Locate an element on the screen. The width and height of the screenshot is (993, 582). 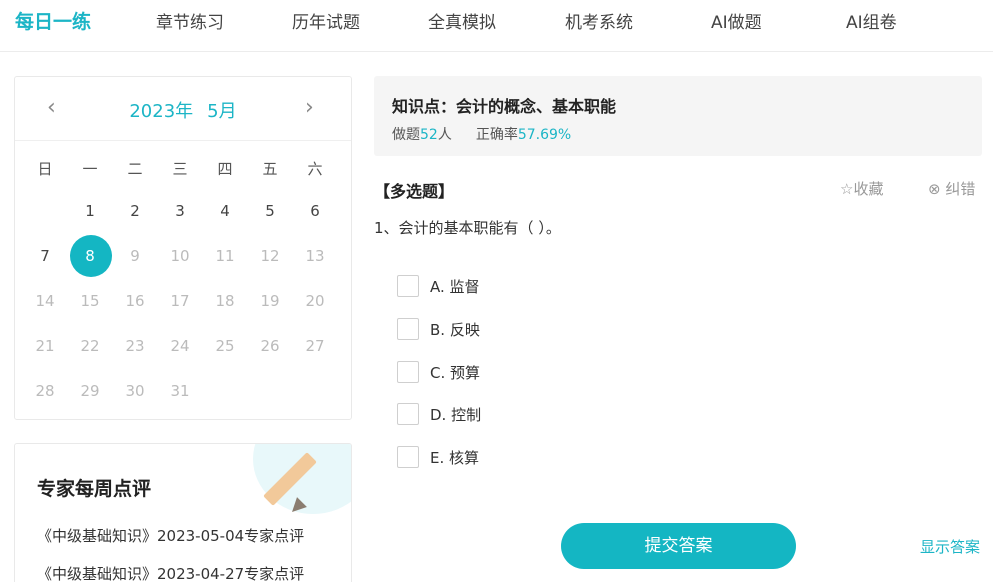
calendar-day-selected: 8 is located at coordinates (90, 256).